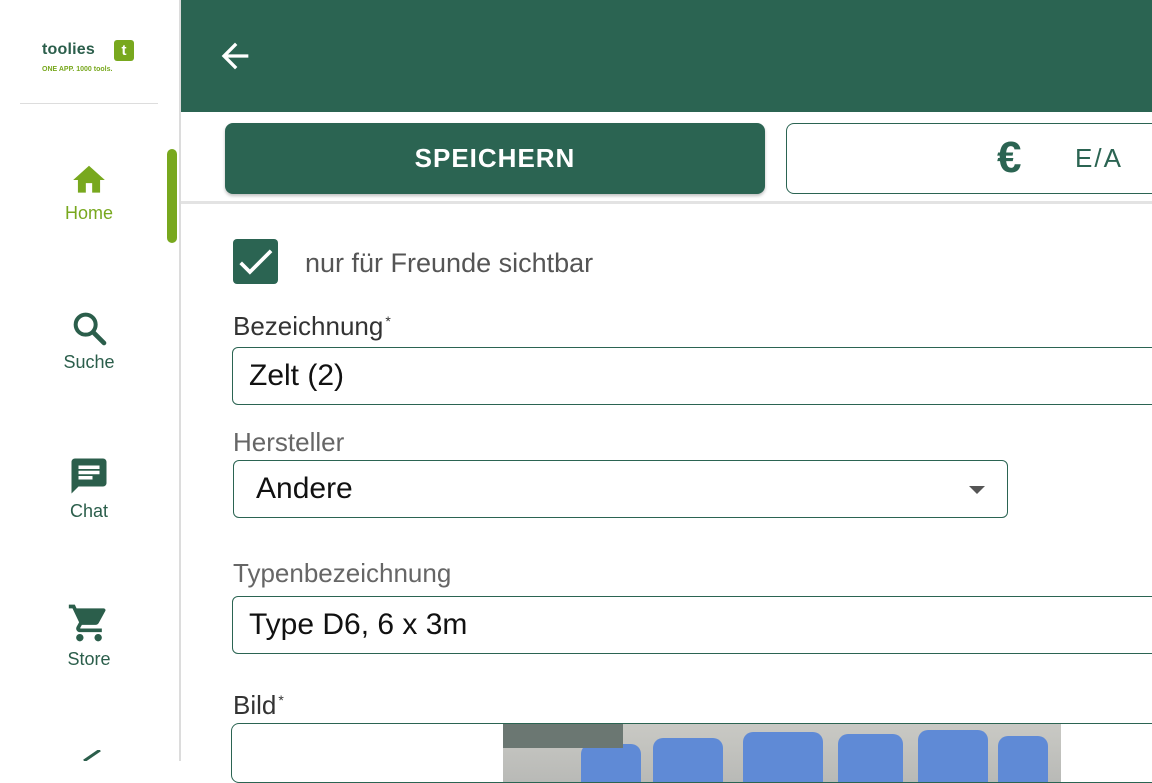 Image resolution: width=1152 pixels, height=783 pixels. Describe the element at coordinates (92, 755) in the screenshot. I see `partial-nav-icon` at that location.